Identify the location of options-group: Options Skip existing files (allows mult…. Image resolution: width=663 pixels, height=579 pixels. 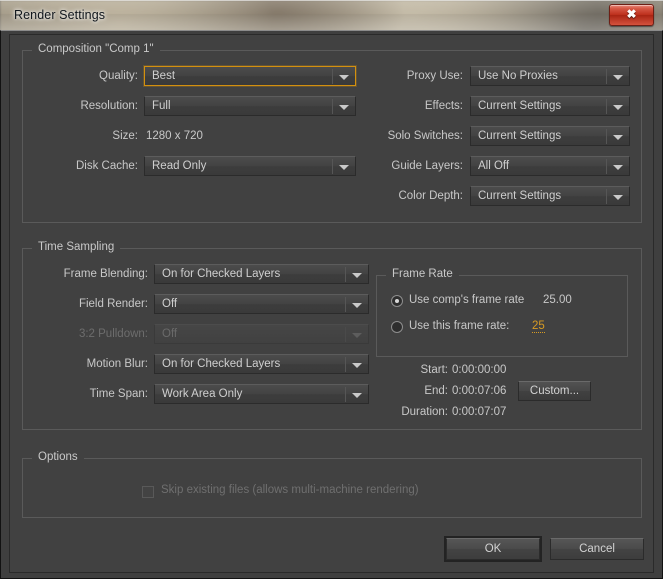
(332, 484).